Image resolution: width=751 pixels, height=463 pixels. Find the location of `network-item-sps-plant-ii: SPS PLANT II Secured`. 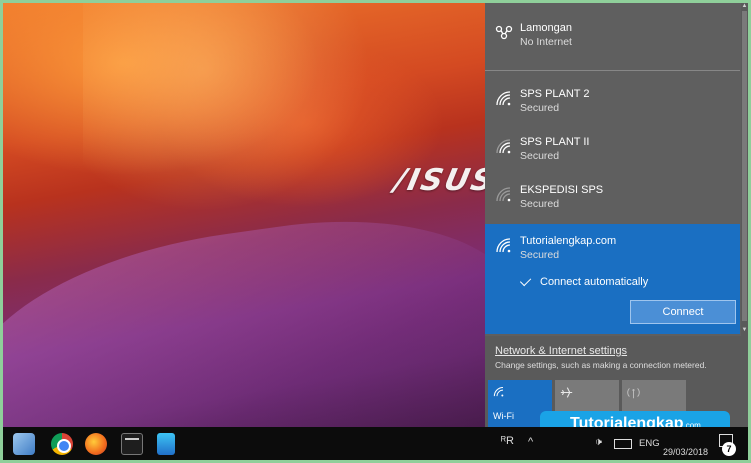

network-item-sps-plant-ii: SPS PLANT II Secured is located at coordinates (612, 149).